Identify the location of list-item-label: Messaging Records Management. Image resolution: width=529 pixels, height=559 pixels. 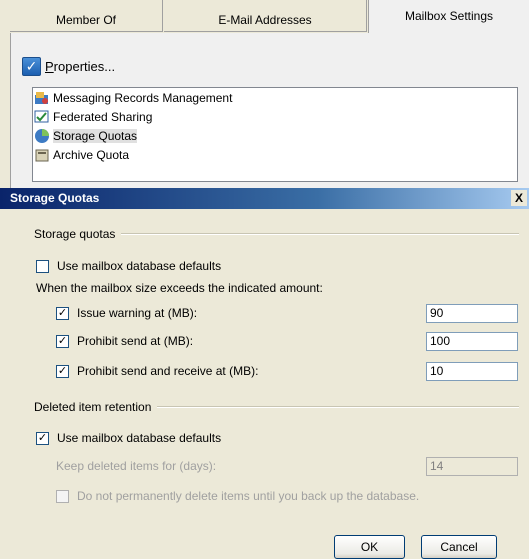
(143, 97).